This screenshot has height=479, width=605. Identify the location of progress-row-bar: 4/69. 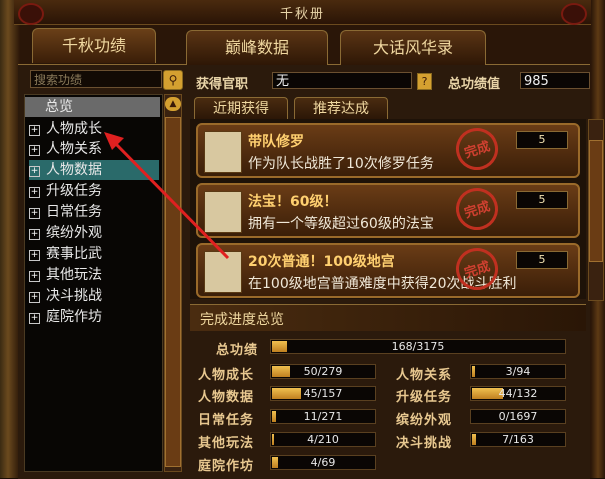
(323, 462).